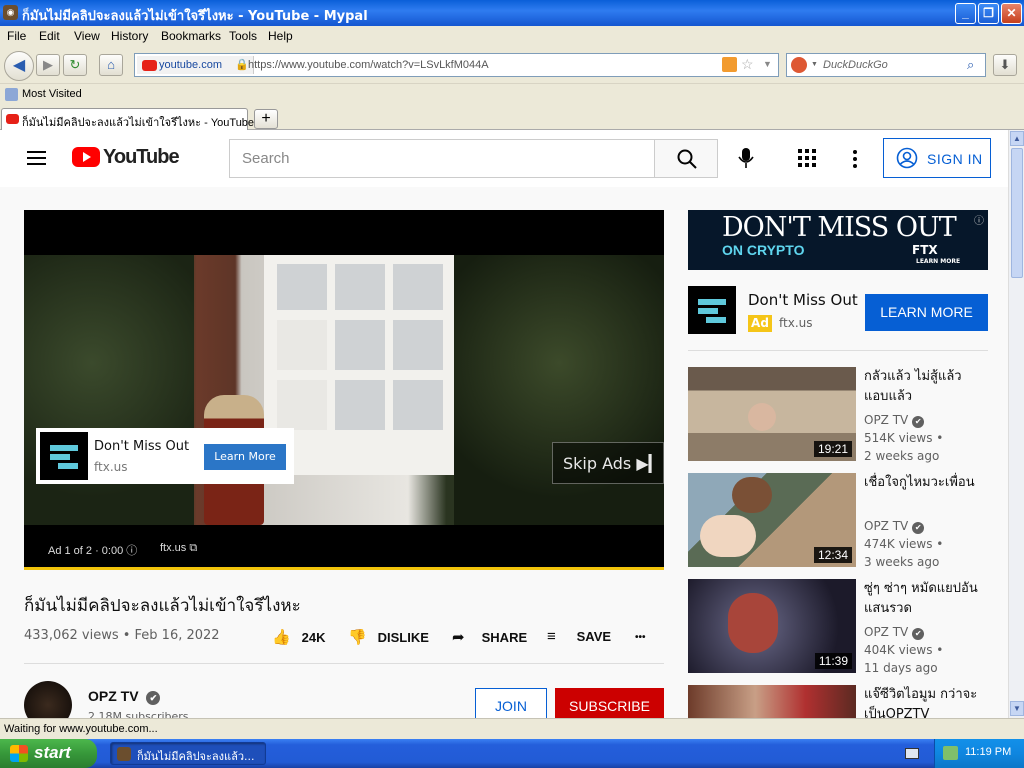 The width and height of the screenshot is (1024, 768). What do you see at coordinates (458, 637) in the screenshot?
I see `share-arrow-icon: ➦` at bounding box center [458, 637].